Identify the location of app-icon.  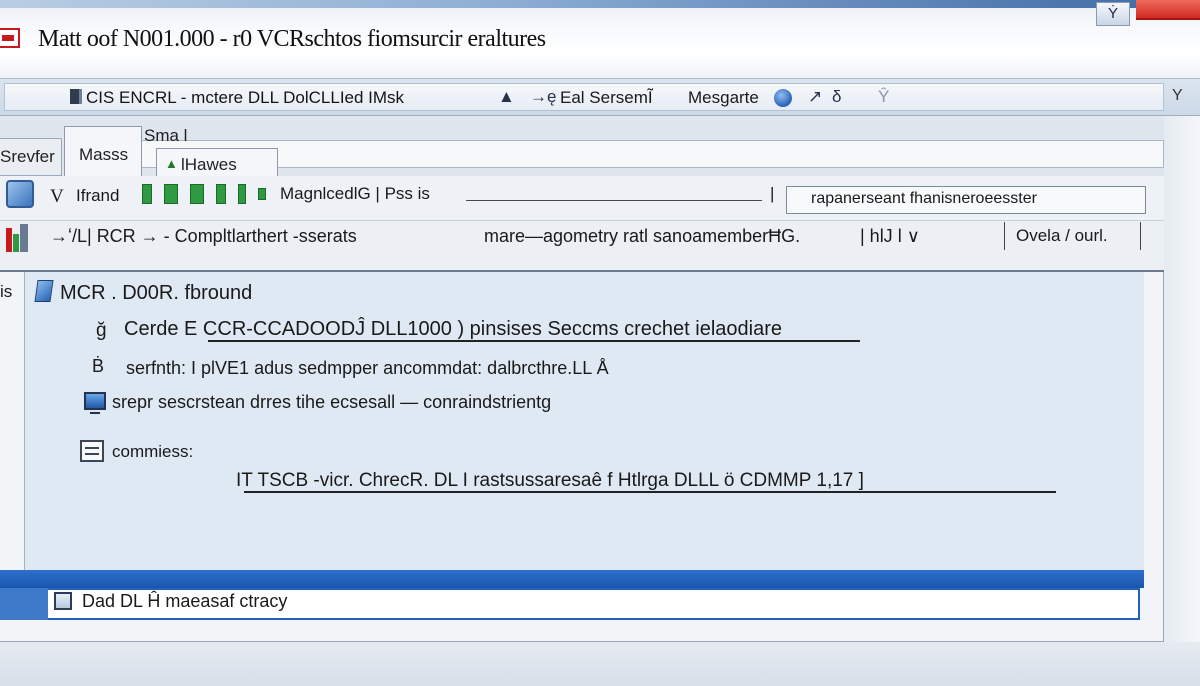
(10, 38).